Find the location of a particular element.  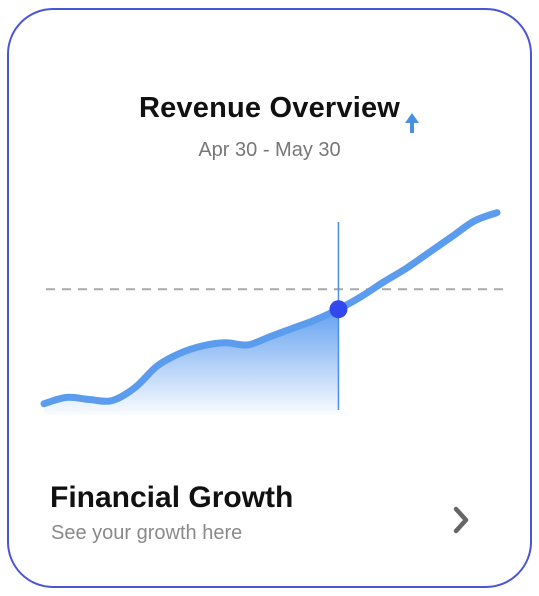

chart-highlight-point is located at coordinates (338, 309).